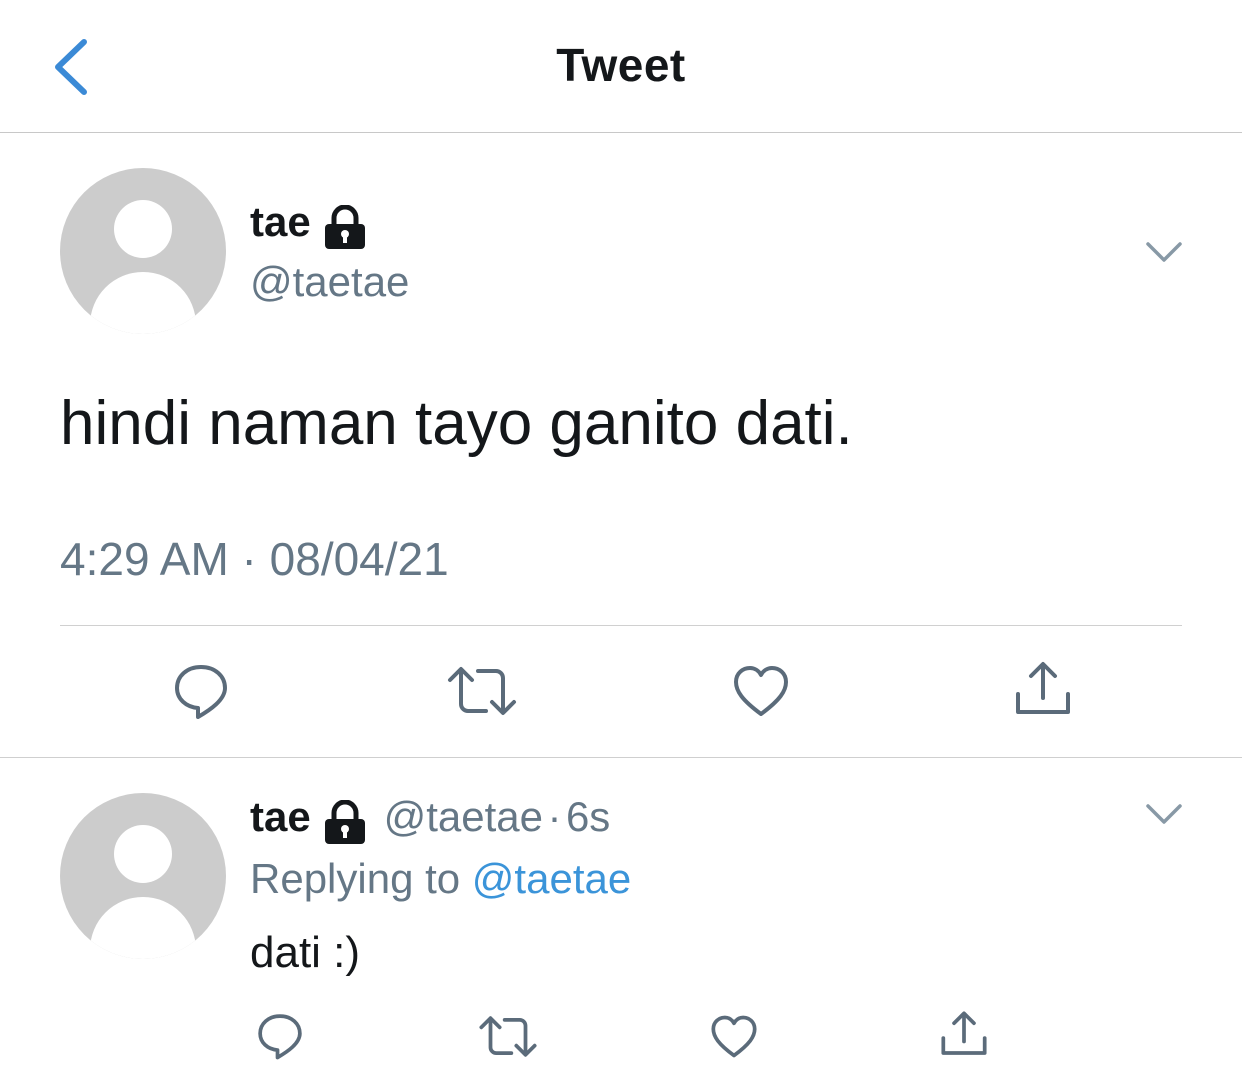  What do you see at coordinates (143, 876) in the screenshot?
I see `reply-avatar` at bounding box center [143, 876].